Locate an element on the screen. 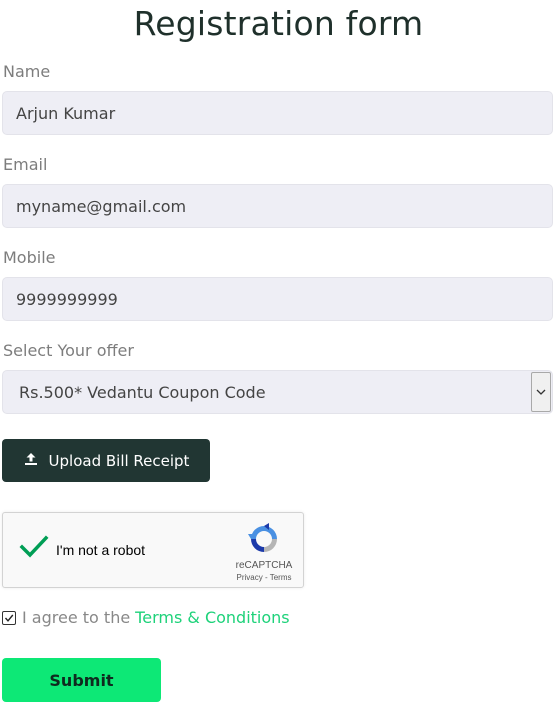 The image size is (557, 704). email-label: Email is located at coordinates (25, 164).